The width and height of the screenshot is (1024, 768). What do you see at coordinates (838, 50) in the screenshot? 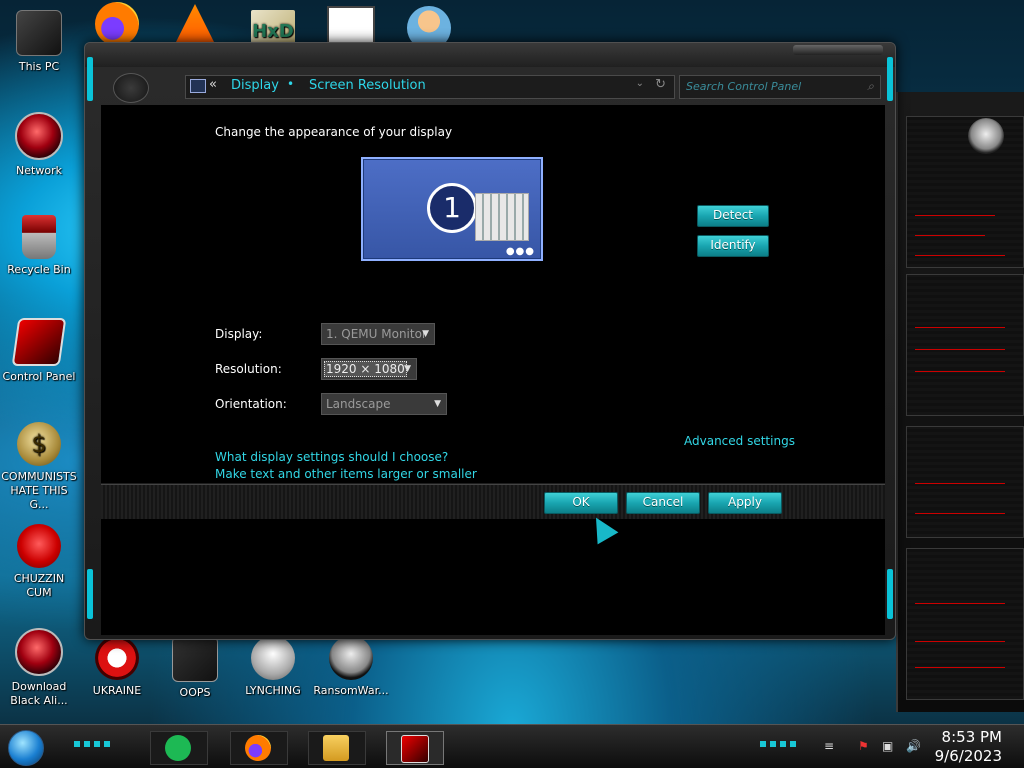
I see `window-caption-buttons` at bounding box center [838, 50].